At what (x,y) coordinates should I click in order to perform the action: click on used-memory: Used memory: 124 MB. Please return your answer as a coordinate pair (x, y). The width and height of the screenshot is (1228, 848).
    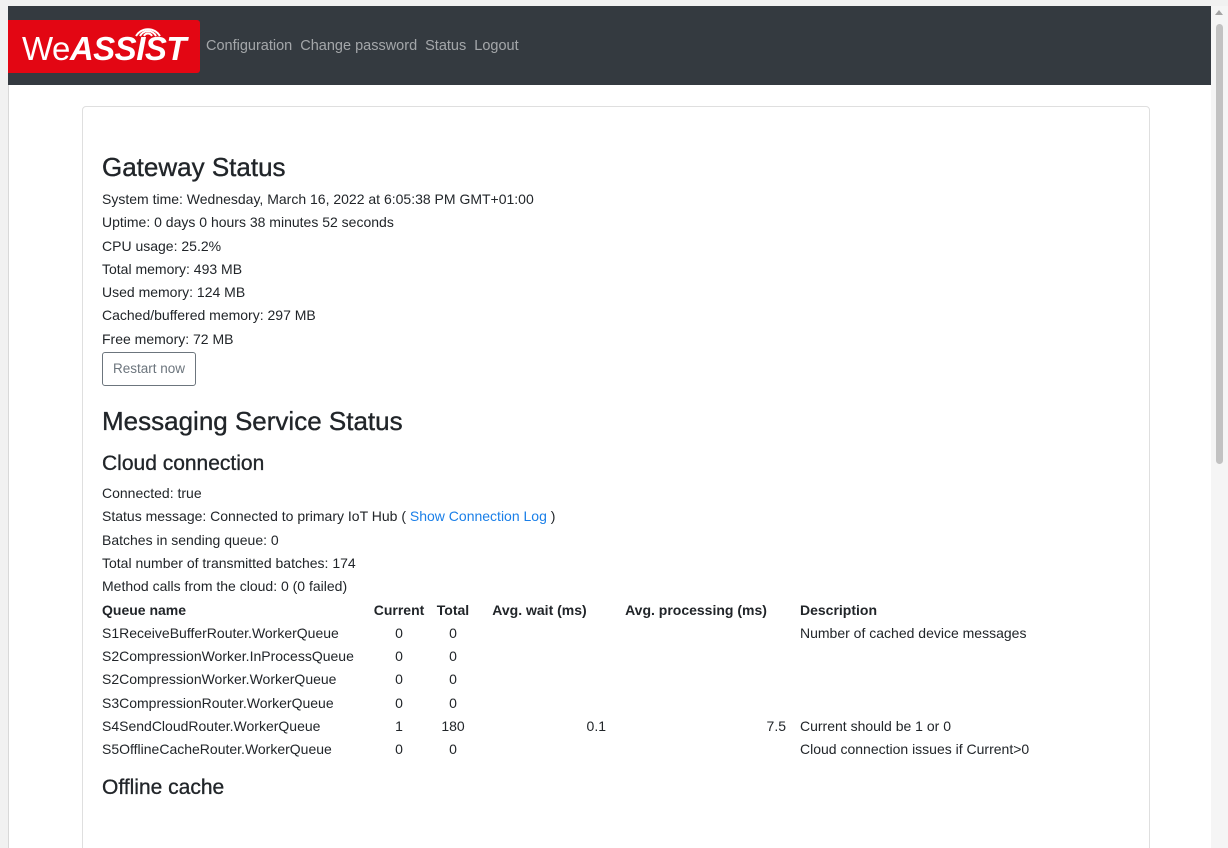
    Looking at the image, I should click on (174, 292).